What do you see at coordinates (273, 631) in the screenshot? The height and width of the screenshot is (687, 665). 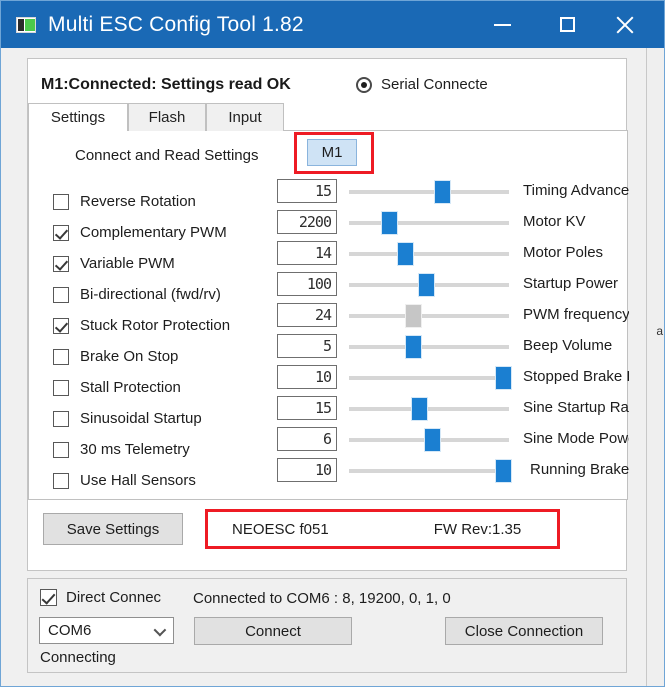 I see `connect-button: Connect` at bounding box center [273, 631].